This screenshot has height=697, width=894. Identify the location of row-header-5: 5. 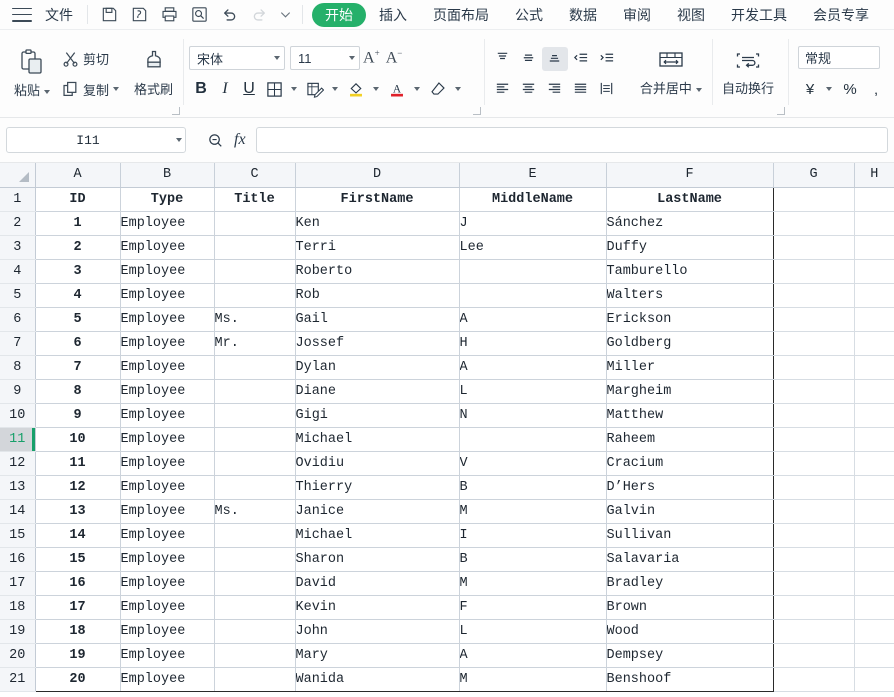
(18, 295).